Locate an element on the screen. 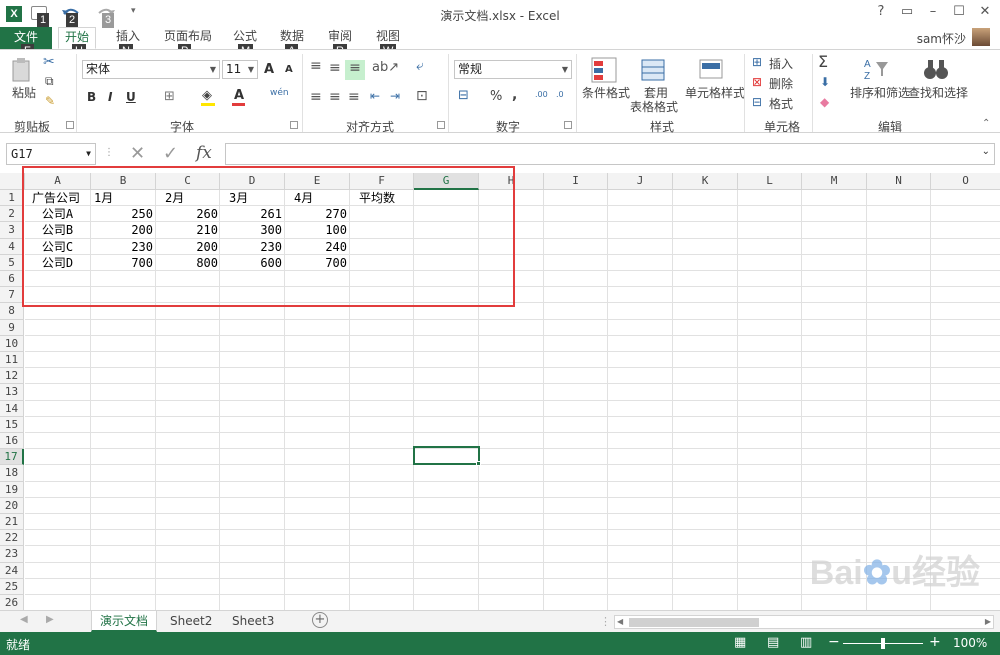  insert-cells-button: 插入 is located at coordinates (781, 63).